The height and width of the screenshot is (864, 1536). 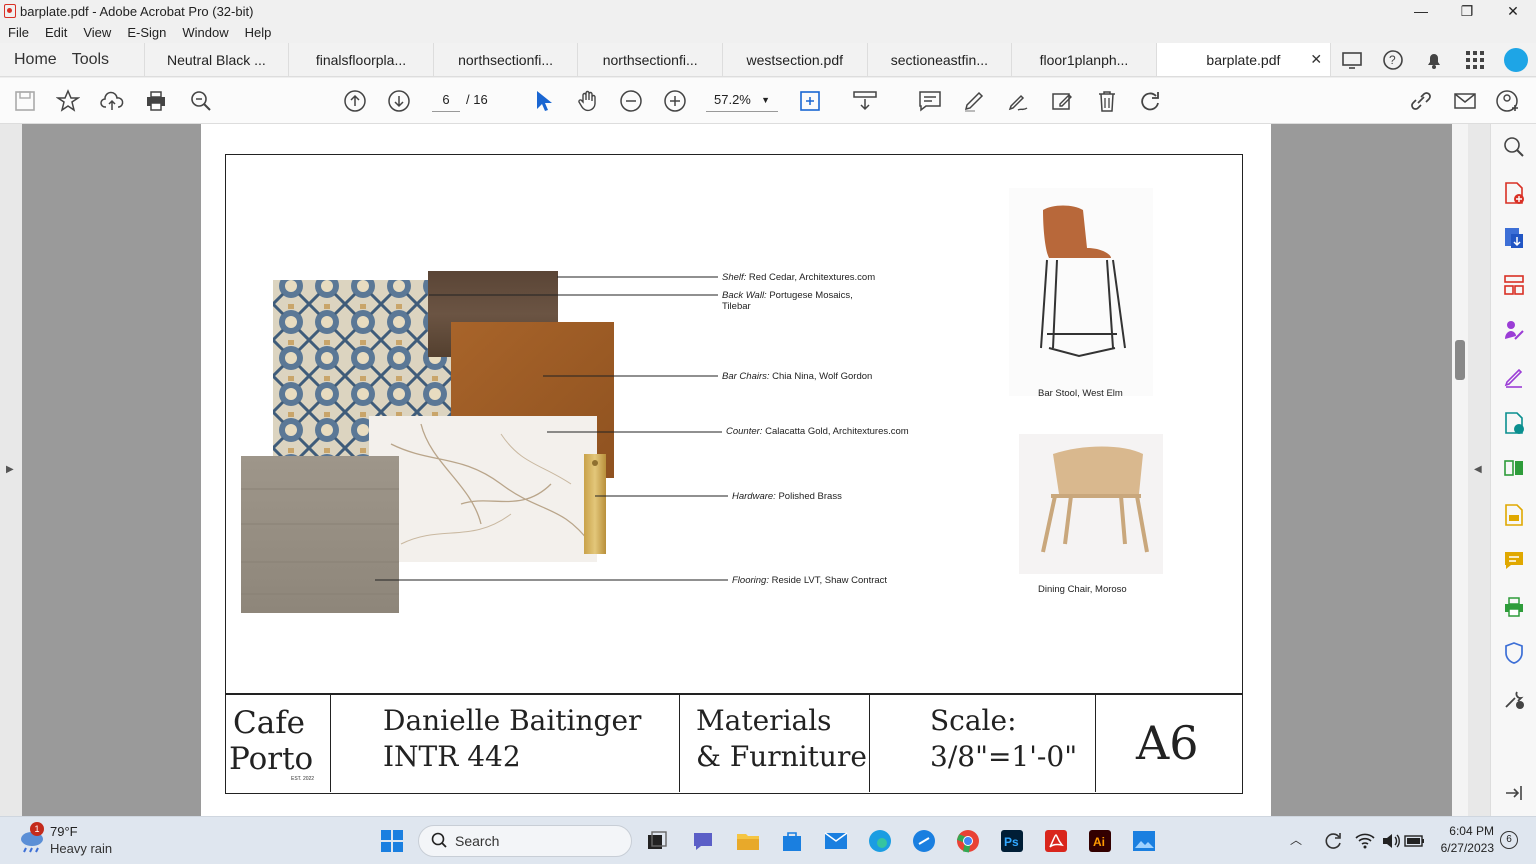 I want to click on fill-and-sign-icon, so click(x=1514, y=377).